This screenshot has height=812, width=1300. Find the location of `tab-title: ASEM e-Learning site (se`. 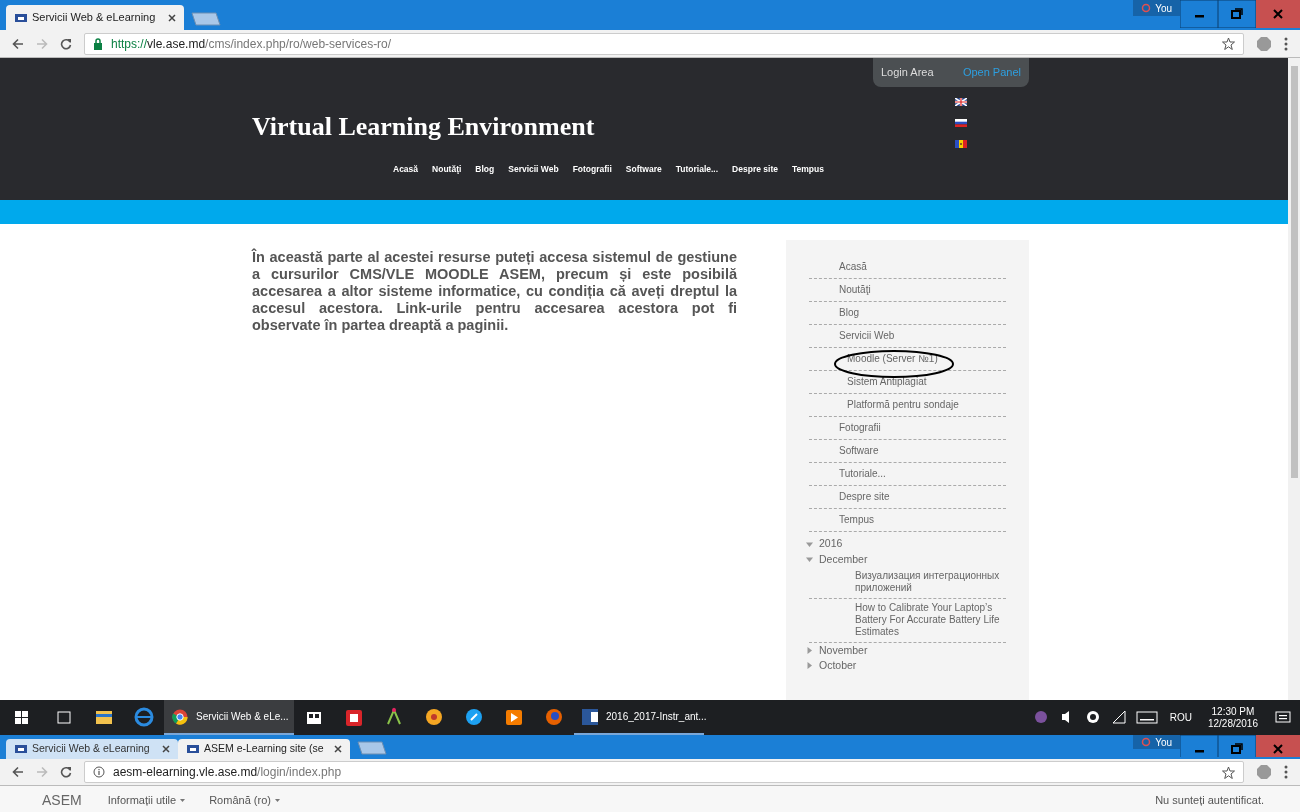

tab-title: ASEM e-Learning site (se is located at coordinates (264, 749).